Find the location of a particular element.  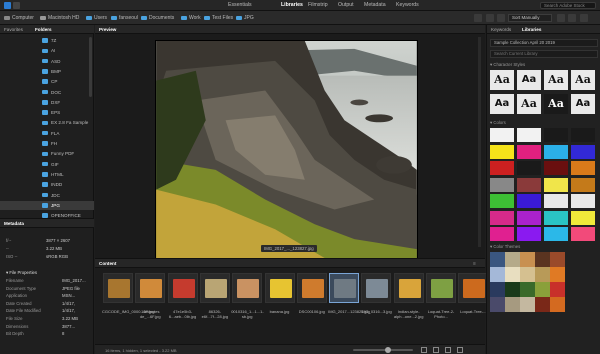

folder-tree-item: ASD is located at coordinates (47, 61).